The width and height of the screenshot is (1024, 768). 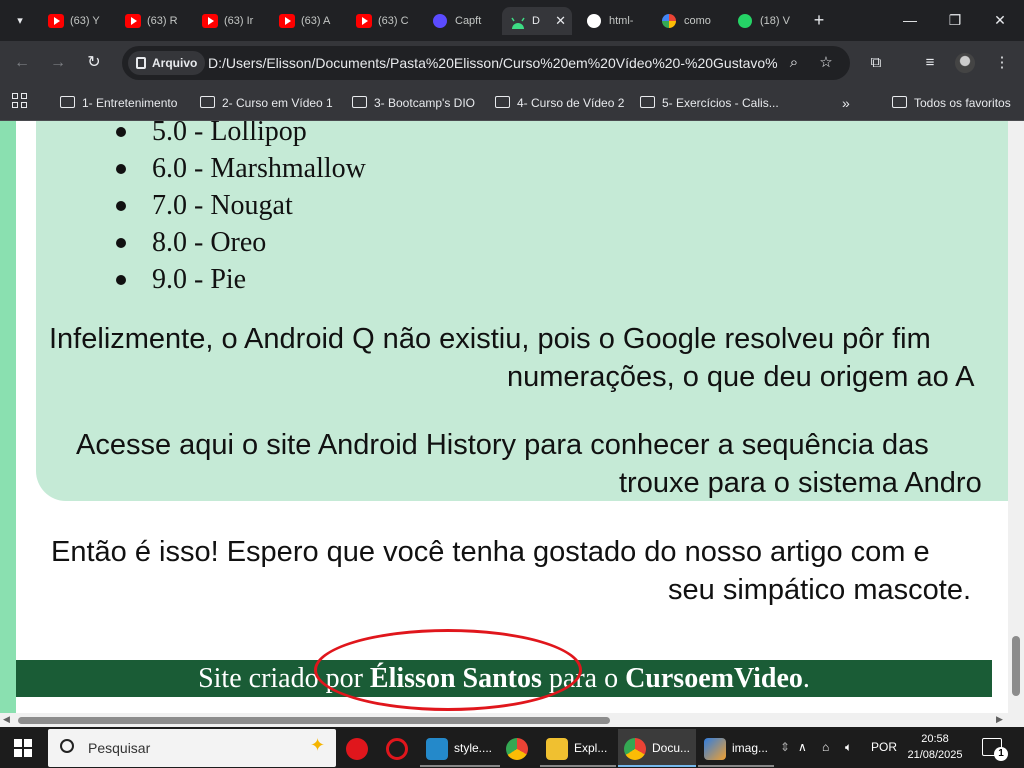 I want to click on taskbar-opera-gx, so click(x=359, y=748).